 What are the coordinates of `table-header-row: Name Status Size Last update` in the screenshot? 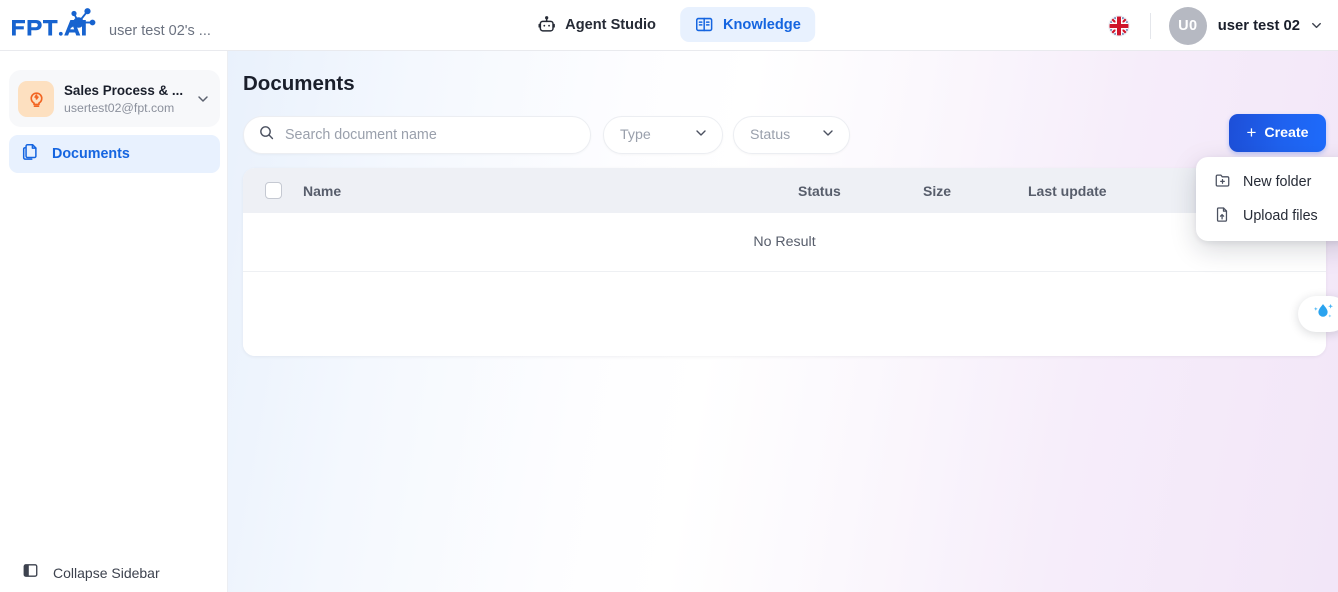 It's located at (784, 190).